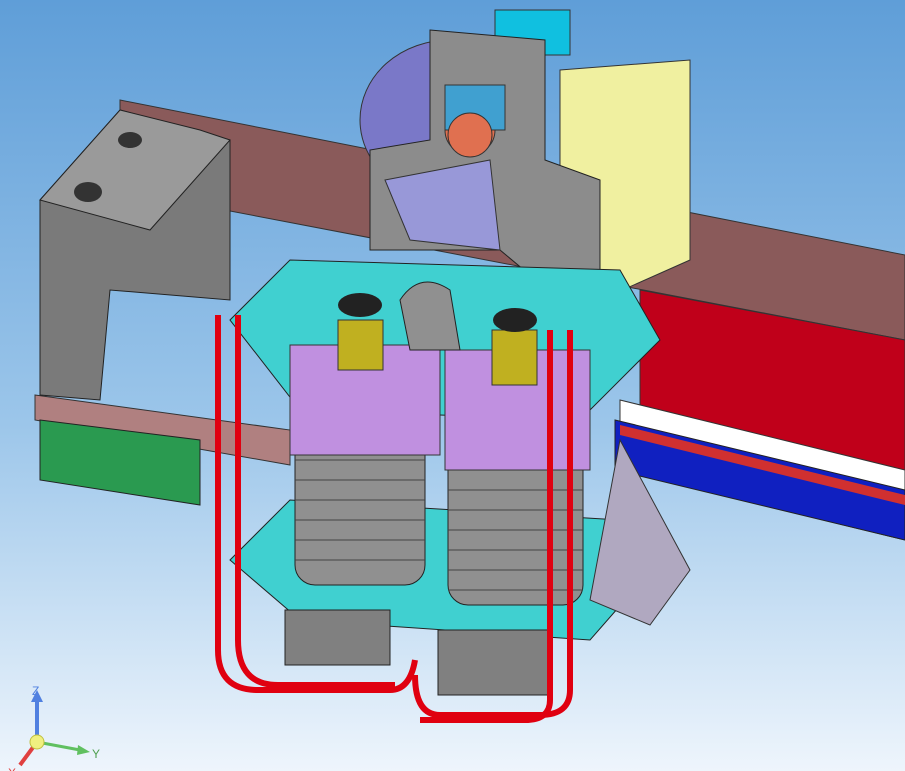  What do you see at coordinates (35, 691) in the screenshot?
I see `z-axis-label: Z` at bounding box center [35, 691].